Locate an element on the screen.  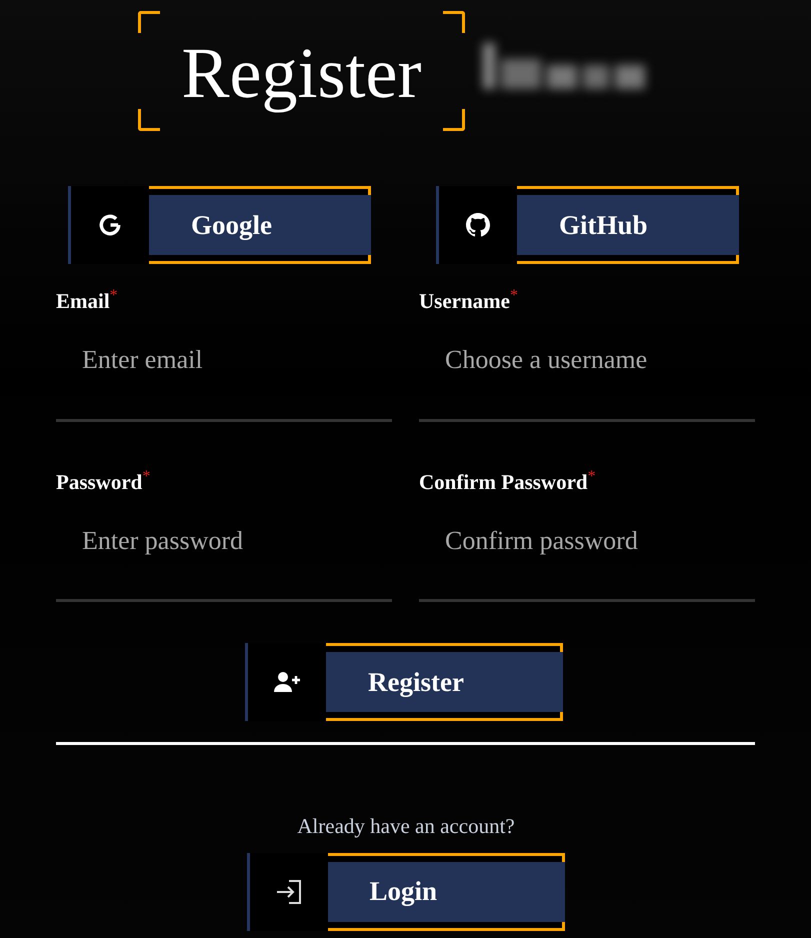
input-field: Confirm password is located at coordinates (587, 554).